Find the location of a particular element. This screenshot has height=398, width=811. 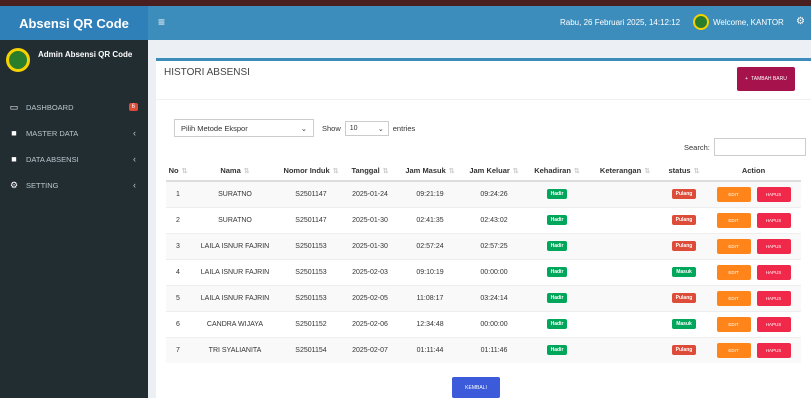

column-header: No ⇅ is located at coordinates (178, 171).